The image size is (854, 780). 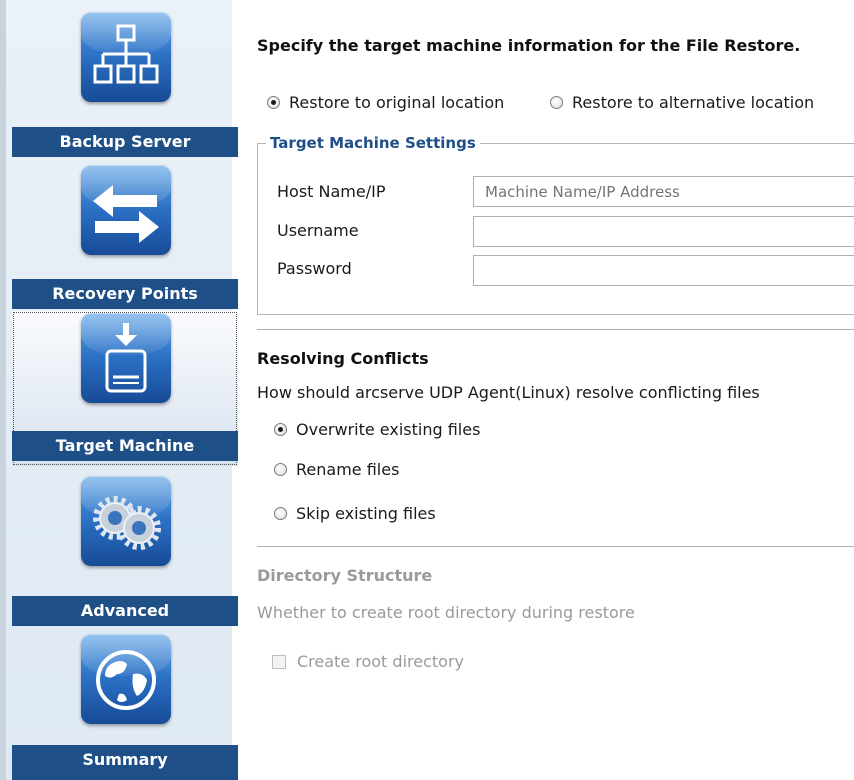 What do you see at coordinates (348, 469) in the screenshot?
I see `rename-files-label: Rename files` at bounding box center [348, 469].